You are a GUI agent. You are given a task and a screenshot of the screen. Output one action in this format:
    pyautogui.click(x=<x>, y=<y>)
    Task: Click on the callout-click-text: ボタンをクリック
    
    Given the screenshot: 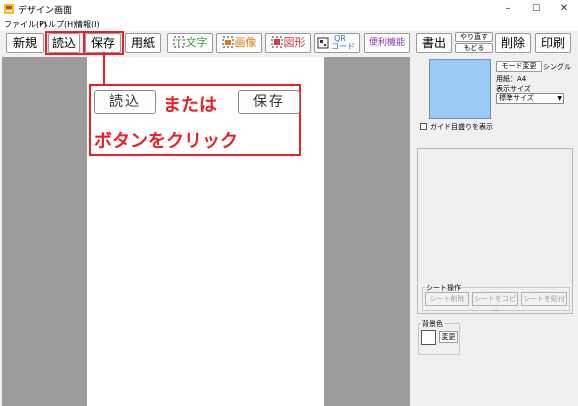 What is the action you would take?
    pyautogui.click(x=166, y=141)
    